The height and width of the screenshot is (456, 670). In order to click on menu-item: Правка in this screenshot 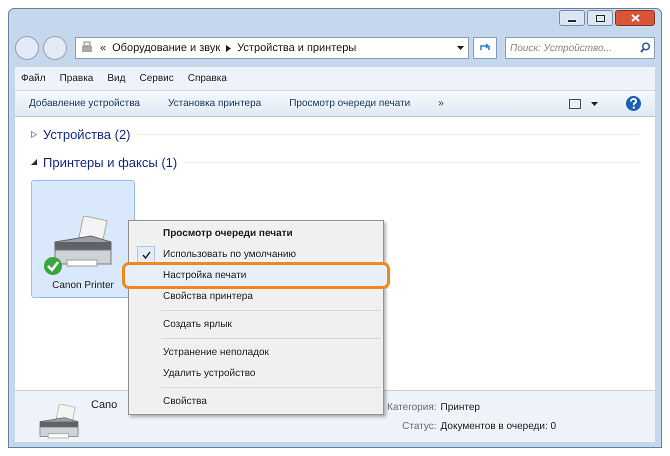, I will do `click(77, 78)`.